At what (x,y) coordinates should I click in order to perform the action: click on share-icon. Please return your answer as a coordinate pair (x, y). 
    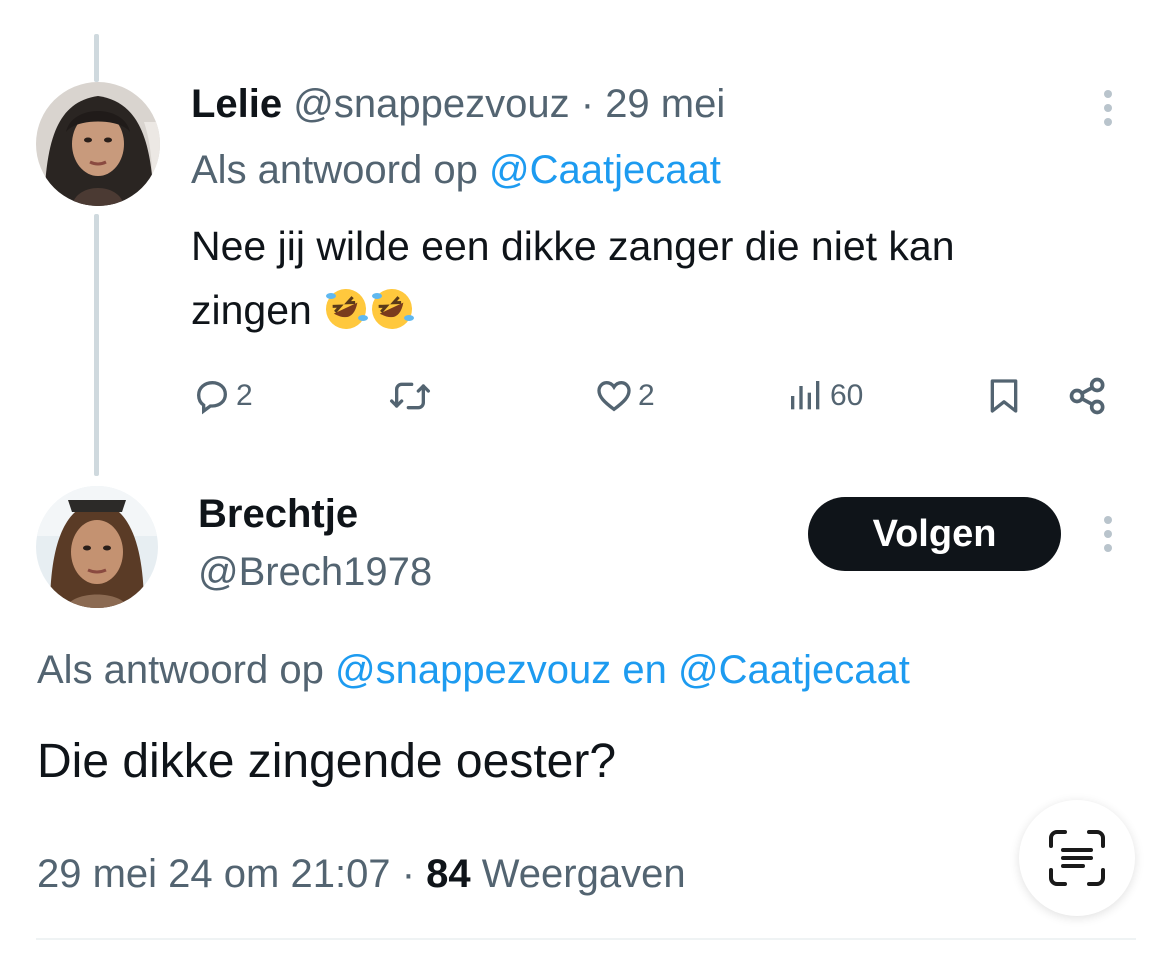
    Looking at the image, I should click on (1087, 396).